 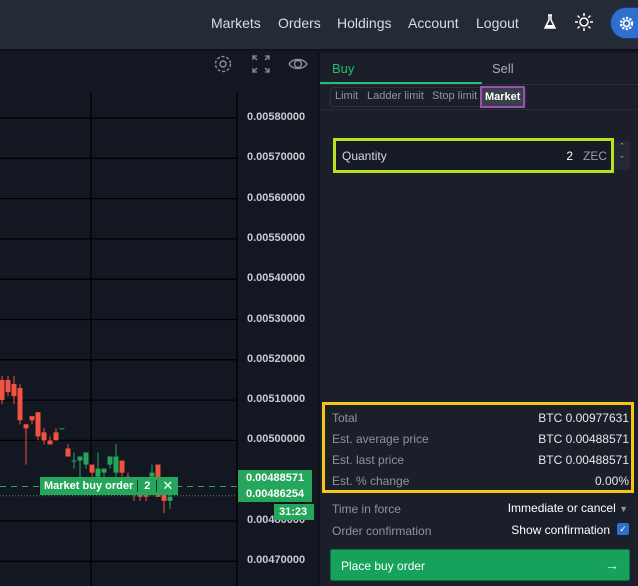 What do you see at coordinates (479, 109) in the screenshot?
I see `divider` at bounding box center [479, 109].